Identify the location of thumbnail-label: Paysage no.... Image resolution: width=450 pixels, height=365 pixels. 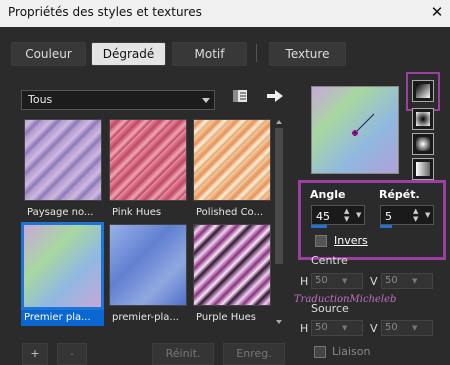
(60, 212).